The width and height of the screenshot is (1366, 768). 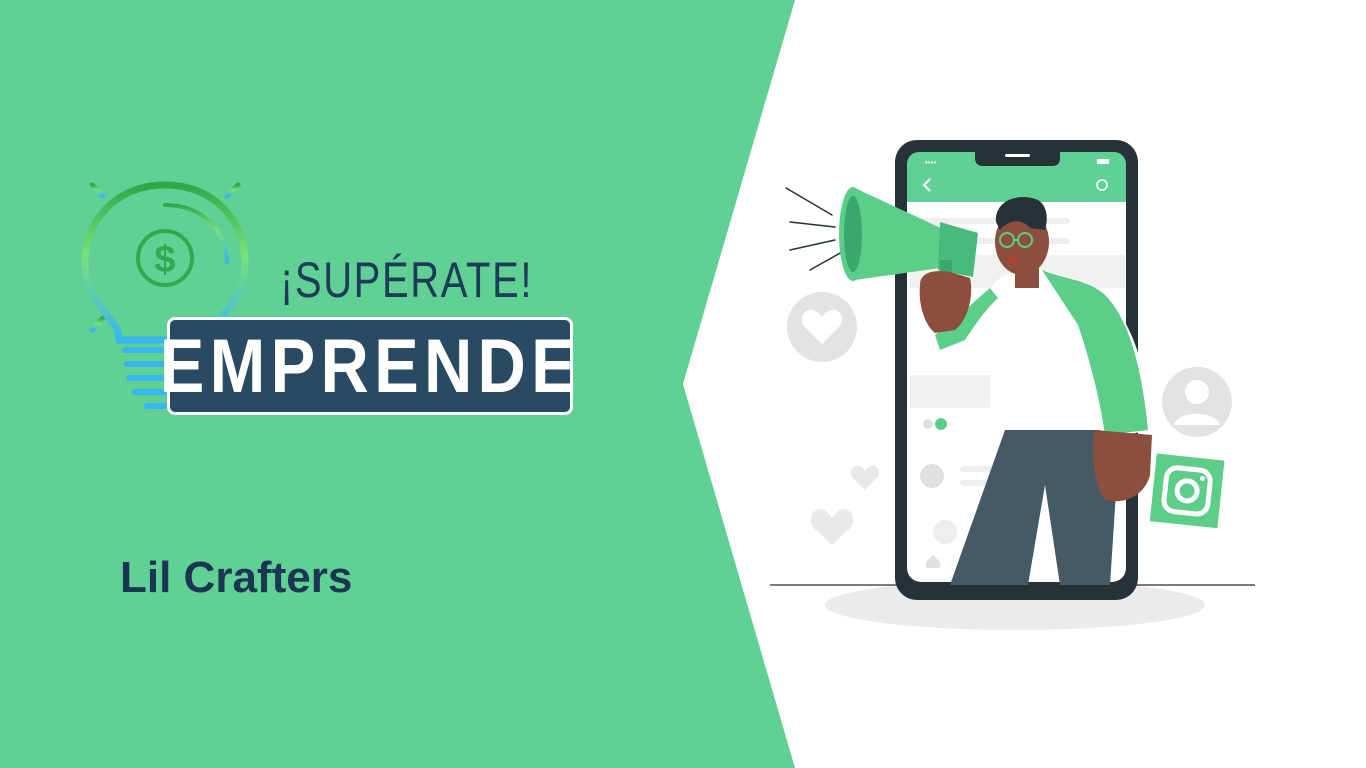 I want to click on brand-badge: EMPRENDE, so click(x=367, y=366).